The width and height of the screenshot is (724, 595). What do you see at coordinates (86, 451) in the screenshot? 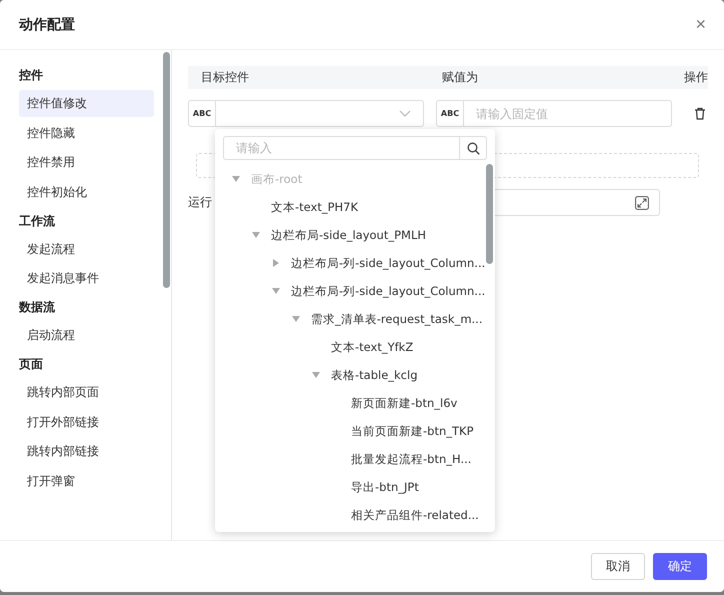
I see `sidebar-item: 跳转内部链接` at bounding box center [86, 451].